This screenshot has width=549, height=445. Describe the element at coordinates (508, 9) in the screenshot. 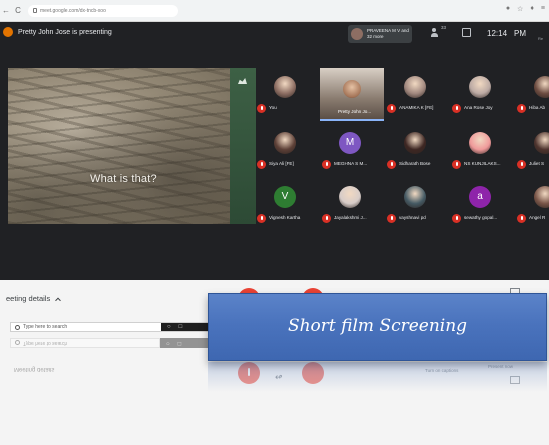

I see `key-icon: ●` at that location.